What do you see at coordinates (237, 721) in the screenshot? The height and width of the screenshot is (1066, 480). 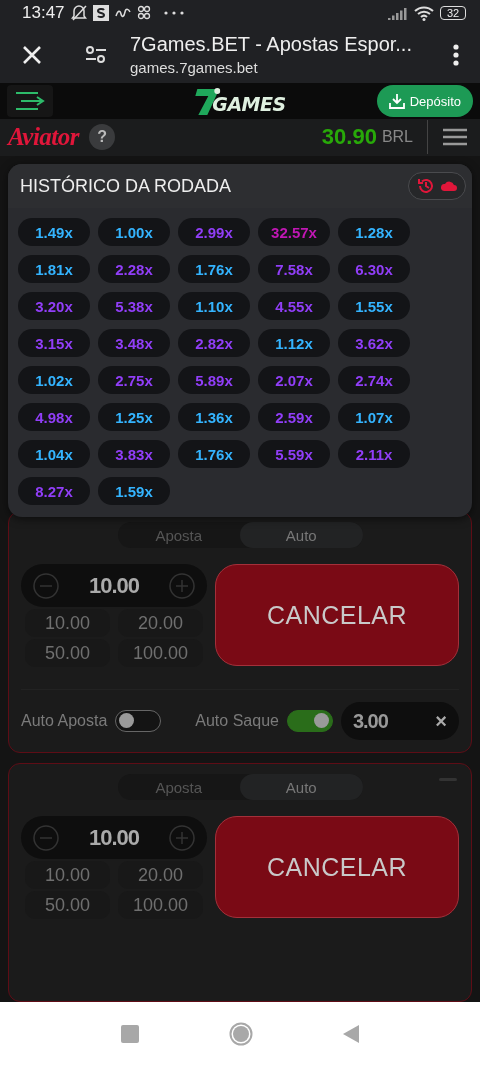 I see `auto-cashout-label: Auto Saque` at bounding box center [237, 721].